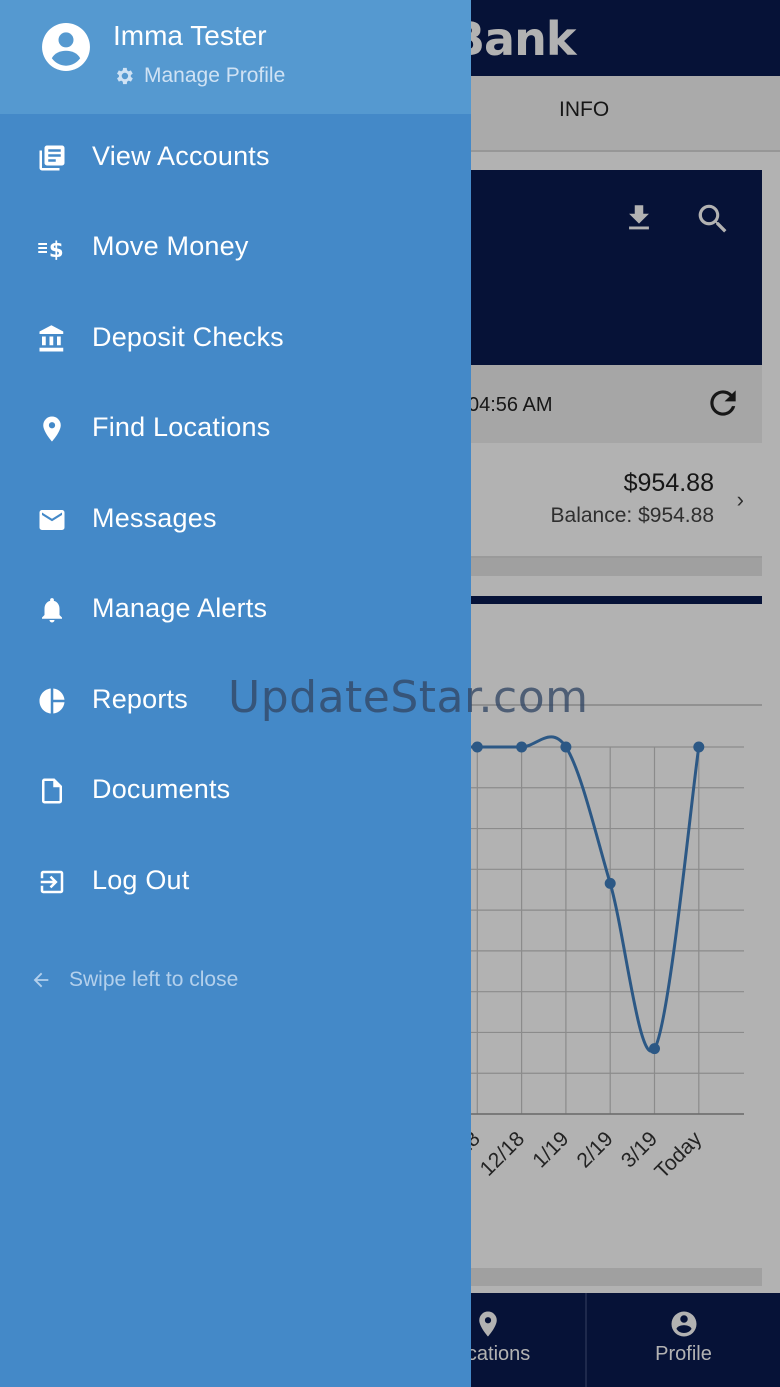  I want to click on manage-profile-label: Manage Profile, so click(215, 75).